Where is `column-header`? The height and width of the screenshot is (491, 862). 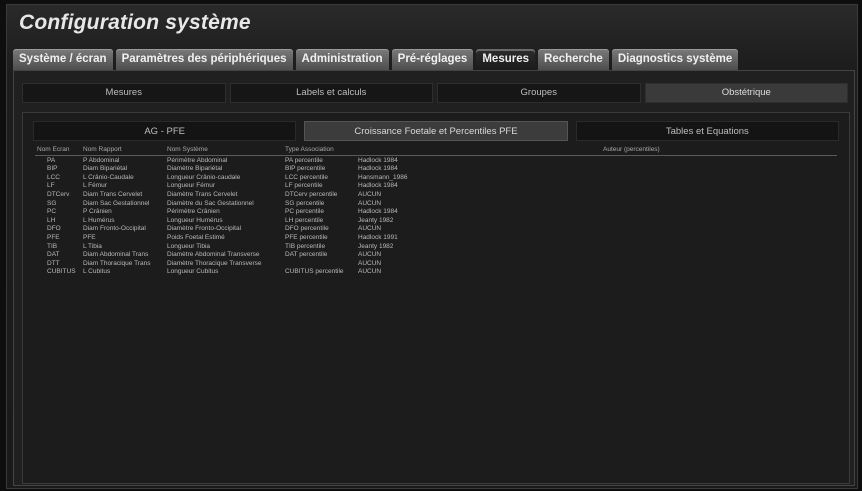 column-header is located at coordinates (480, 150).